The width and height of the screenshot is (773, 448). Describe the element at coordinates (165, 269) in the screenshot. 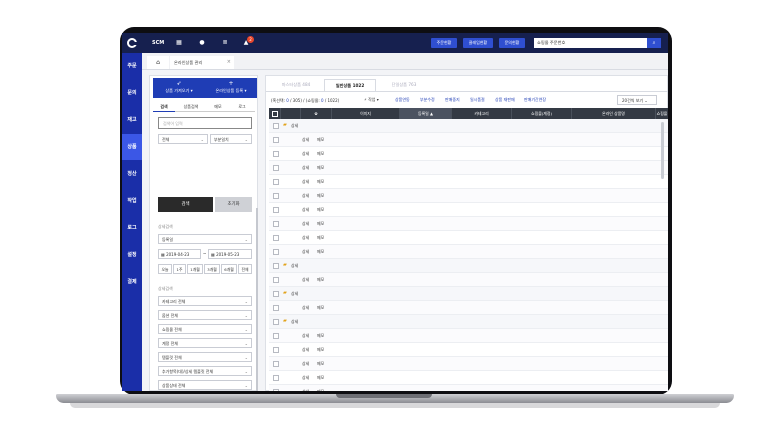

I see `range-today-button: 오늘` at that location.